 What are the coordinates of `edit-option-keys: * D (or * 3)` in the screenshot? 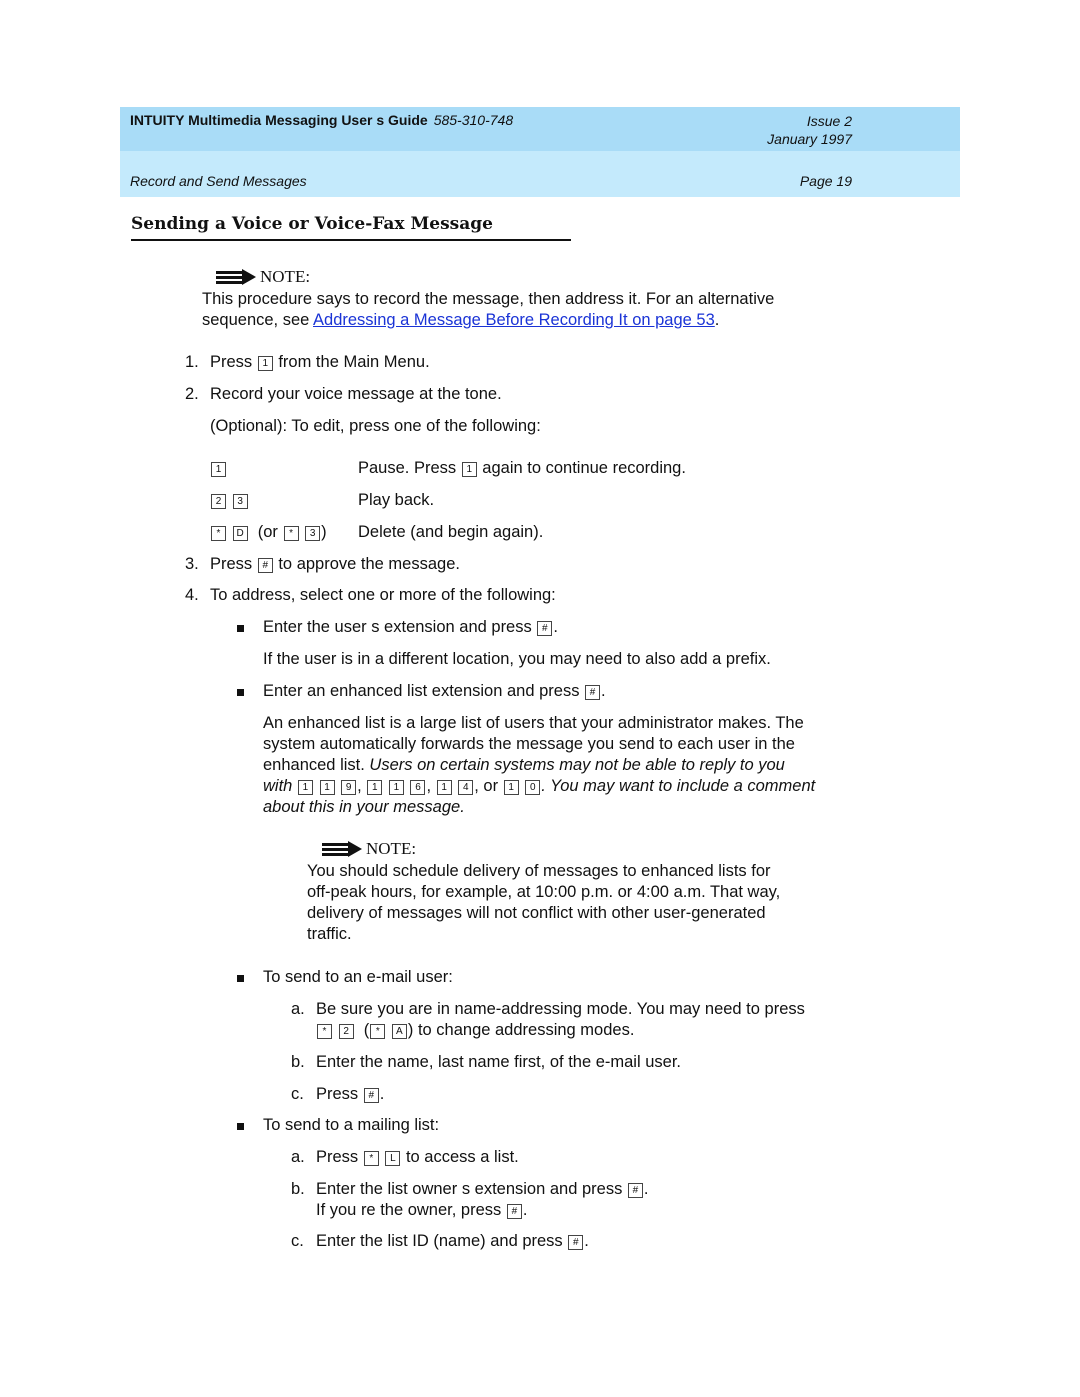 It's located at (268, 532).